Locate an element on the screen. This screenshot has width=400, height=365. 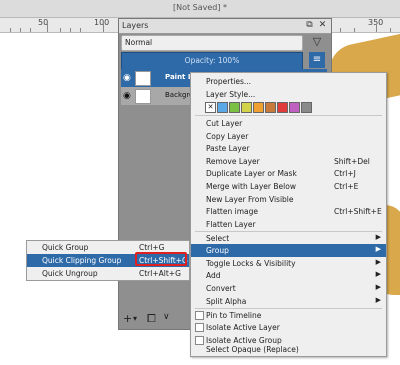
menu-item-label: New Layer From Visible is located at coordinates (250, 199).